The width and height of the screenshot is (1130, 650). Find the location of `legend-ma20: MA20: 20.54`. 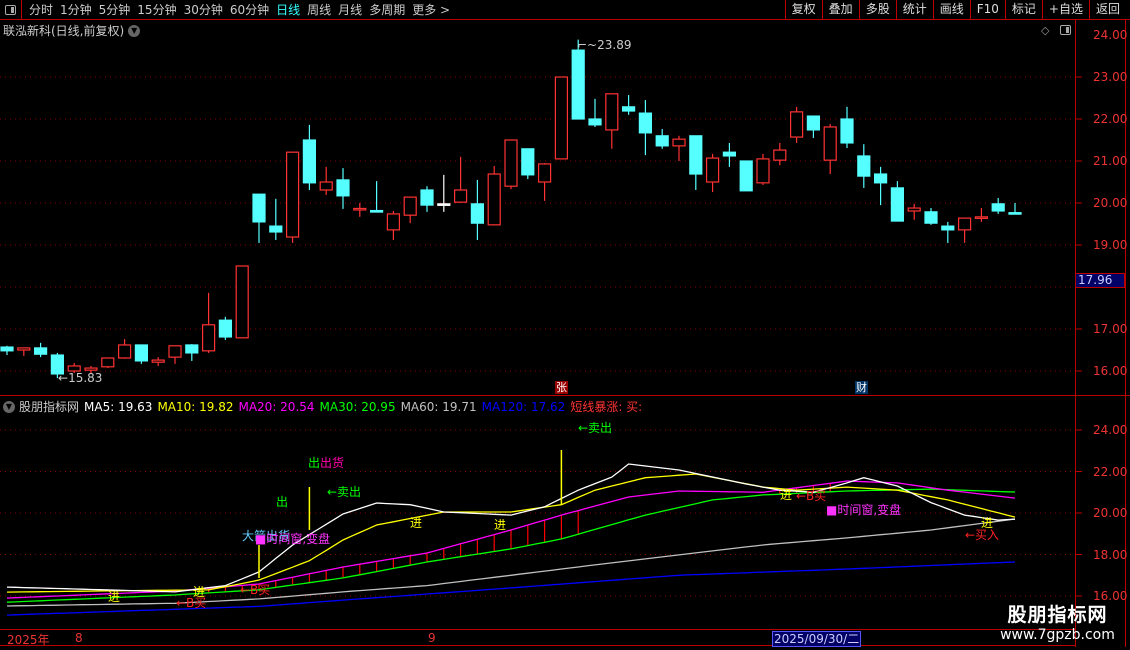

legend-ma20: MA20: 20.54 is located at coordinates (276, 406).